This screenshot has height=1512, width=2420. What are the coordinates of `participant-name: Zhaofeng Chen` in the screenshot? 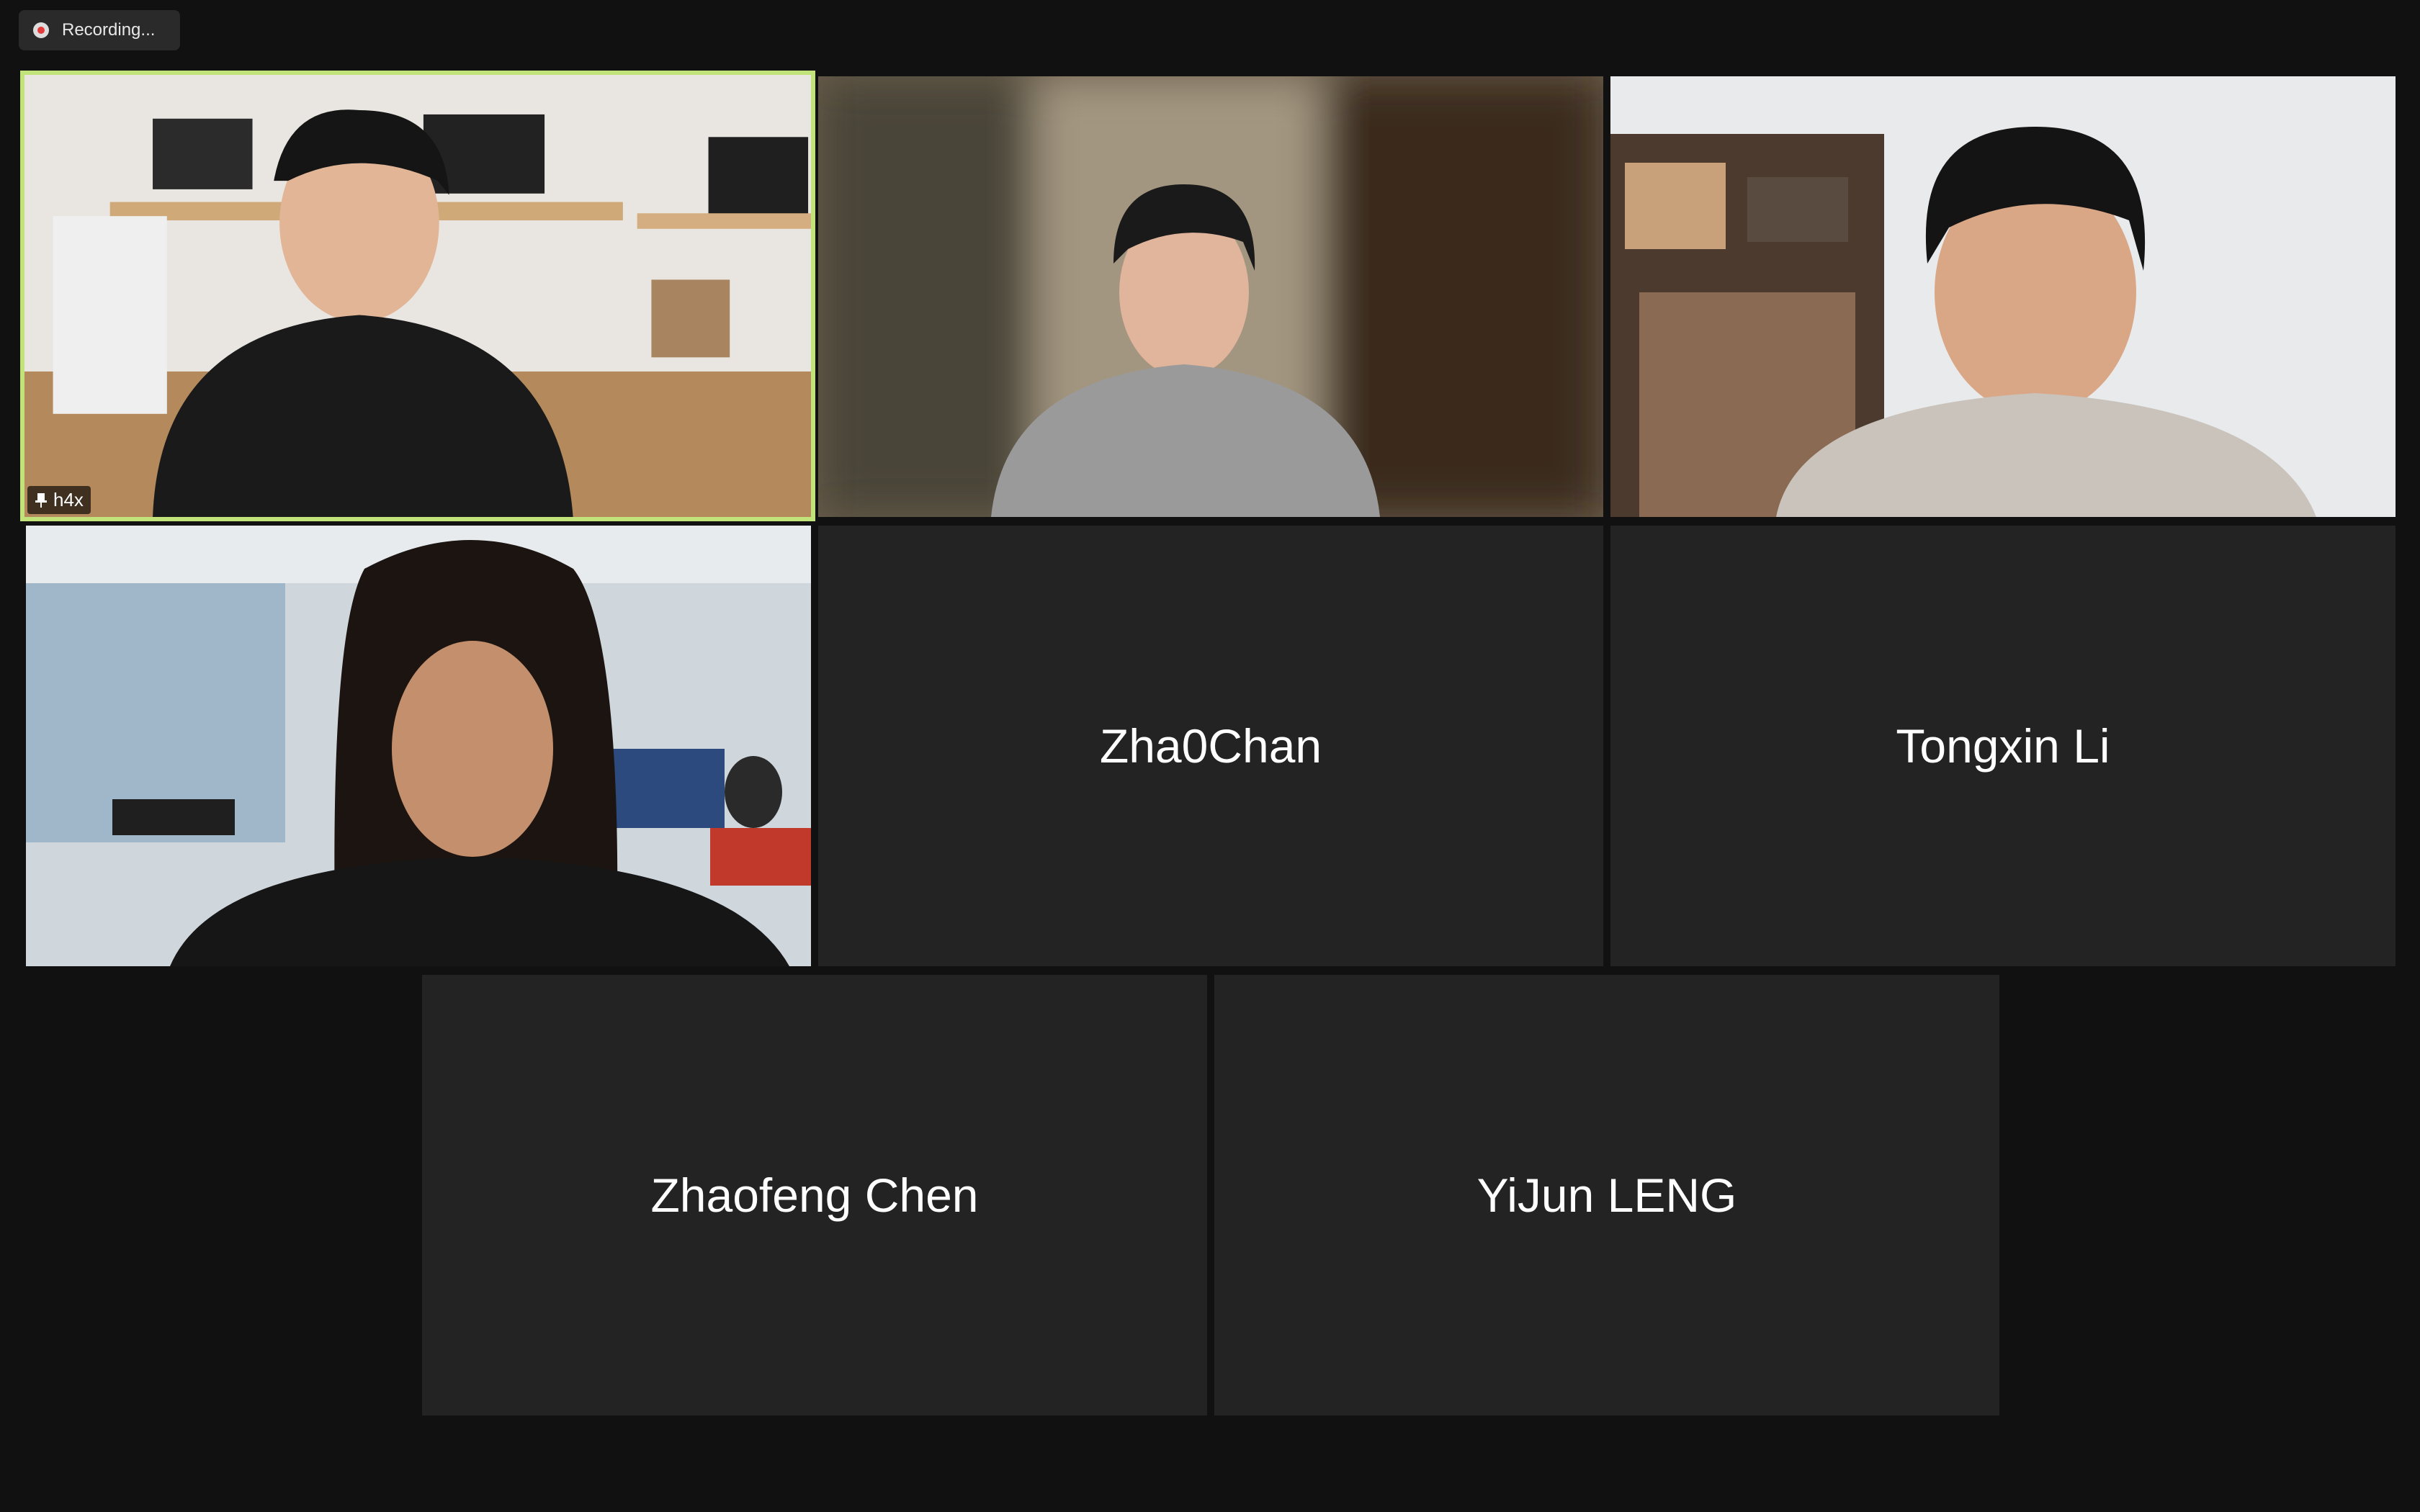 It's located at (815, 1195).